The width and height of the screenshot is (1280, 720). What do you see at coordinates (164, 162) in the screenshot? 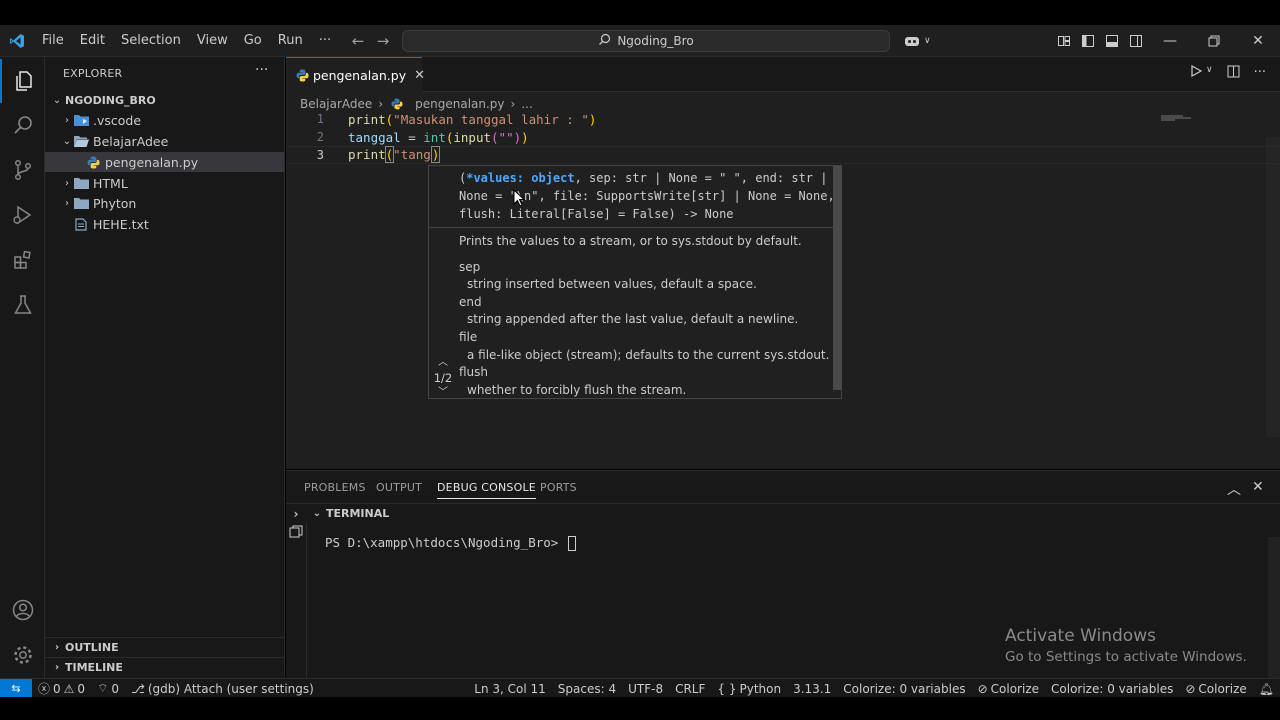
I see `tree-item-pengenalan-py: pengenalan.py` at bounding box center [164, 162].